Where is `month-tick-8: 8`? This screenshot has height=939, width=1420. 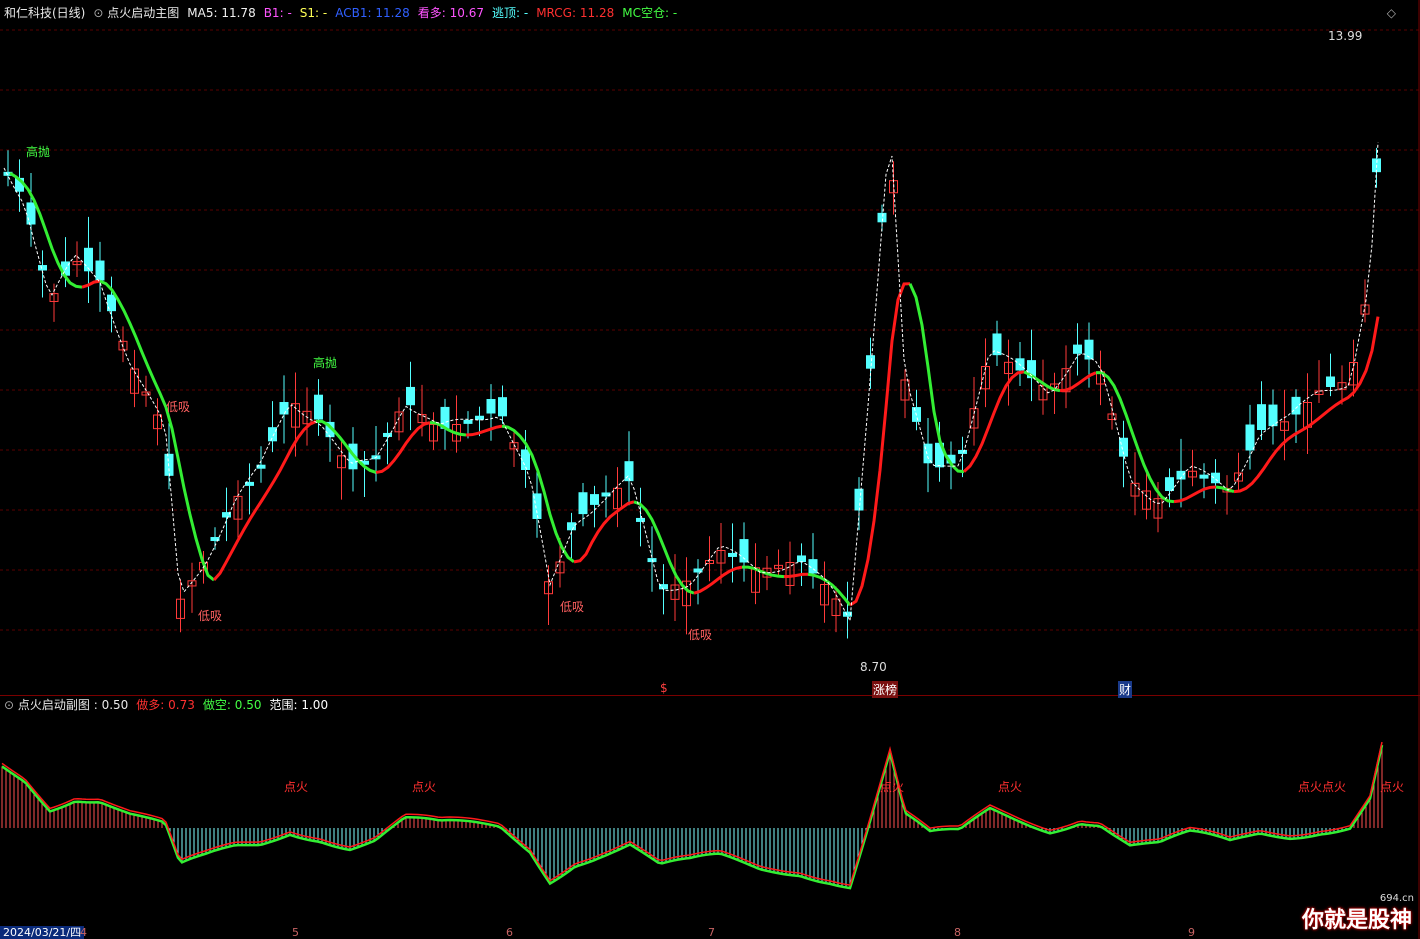 month-tick-8: 8 is located at coordinates (957, 932).